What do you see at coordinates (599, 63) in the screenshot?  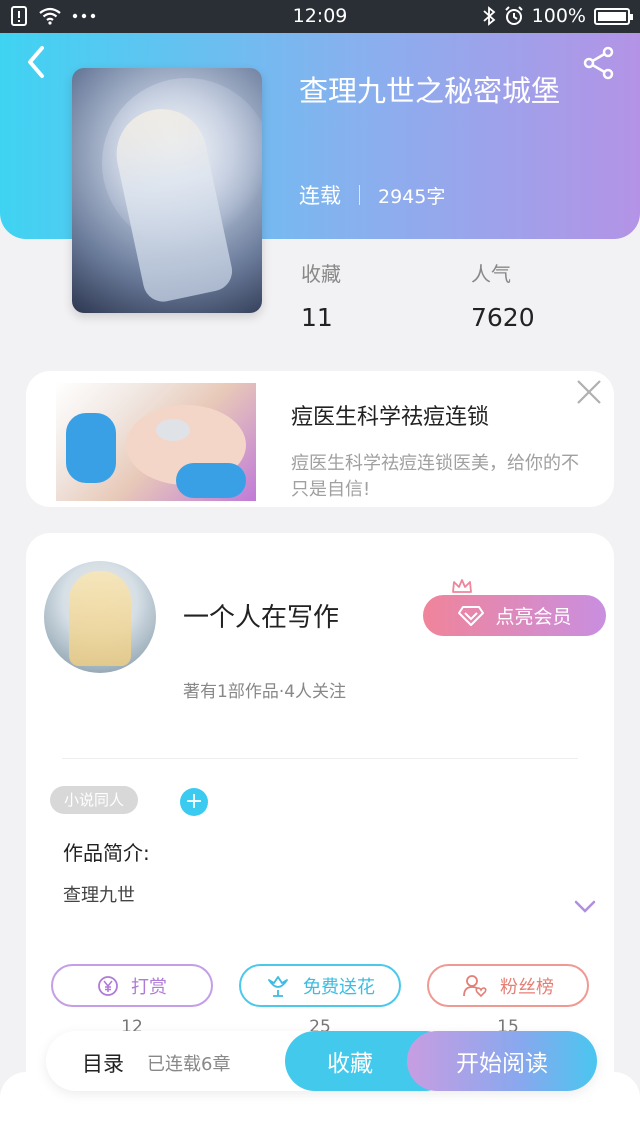 I see `share-icon` at bounding box center [599, 63].